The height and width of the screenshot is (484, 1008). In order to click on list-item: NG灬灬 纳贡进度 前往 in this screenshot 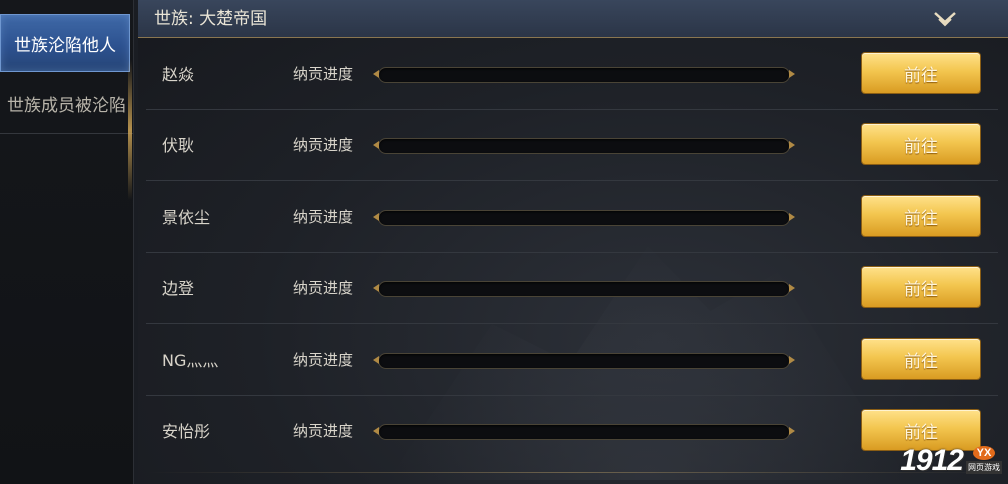, I will do `click(572, 360)`.